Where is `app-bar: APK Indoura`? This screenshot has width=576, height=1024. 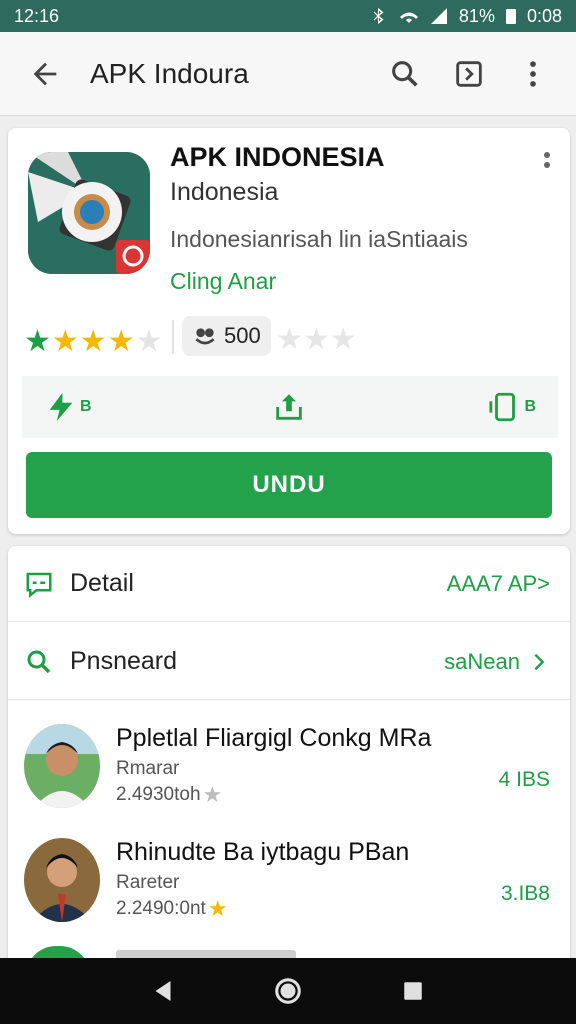
app-bar: APK Indoura is located at coordinates (288, 74).